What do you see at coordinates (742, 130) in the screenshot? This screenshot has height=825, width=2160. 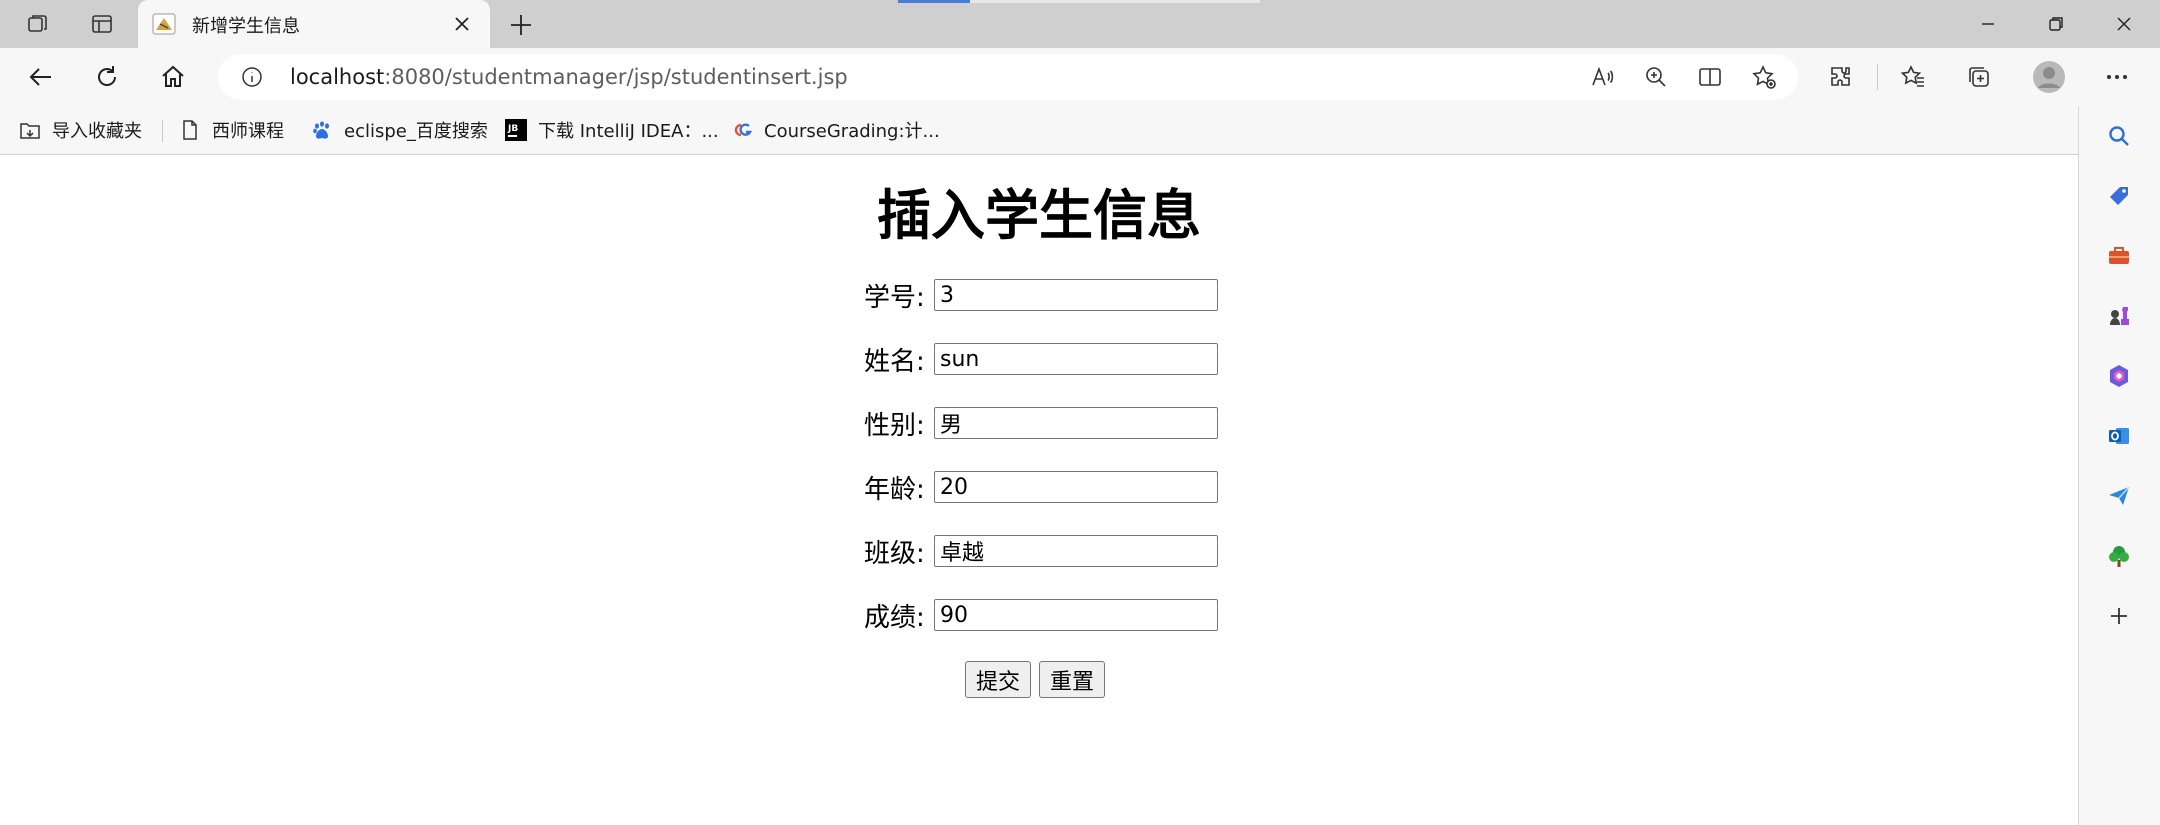 I see `coursegrading-icon` at bounding box center [742, 130].